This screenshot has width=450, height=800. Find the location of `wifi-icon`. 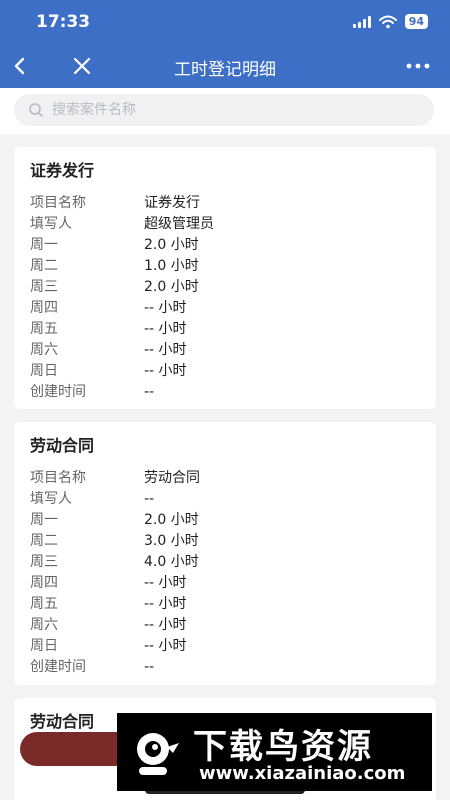

wifi-icon is located at coordinates (387, 21).